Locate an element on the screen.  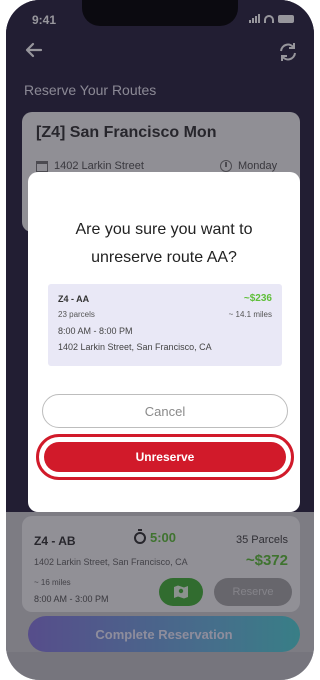
dialog-question-line1: Are you sure you want to is located at coordinates (164, 229).